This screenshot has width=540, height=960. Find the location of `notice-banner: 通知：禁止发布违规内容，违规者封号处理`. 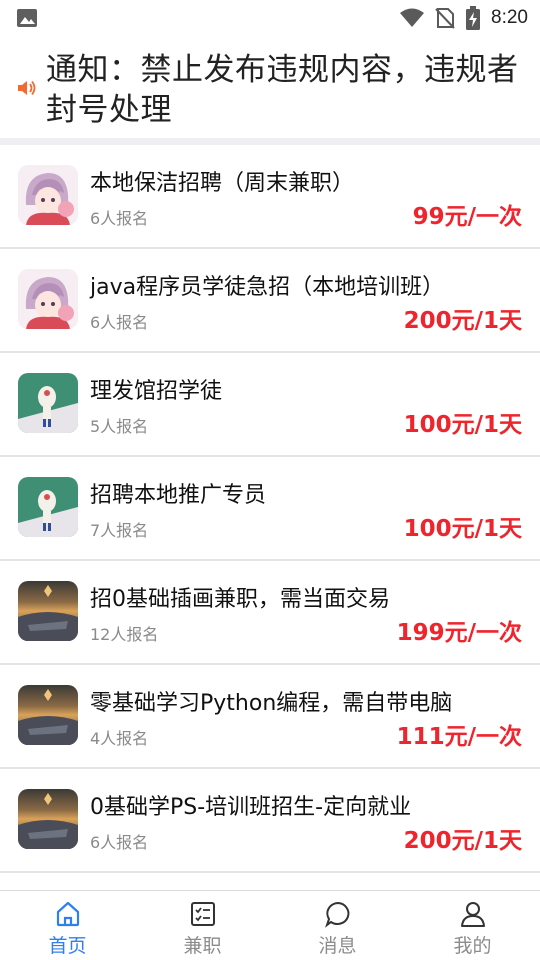

notice-banner: 通知：禁止发布违规内容，违规者封号处理 is located at coordinates (270, 89).